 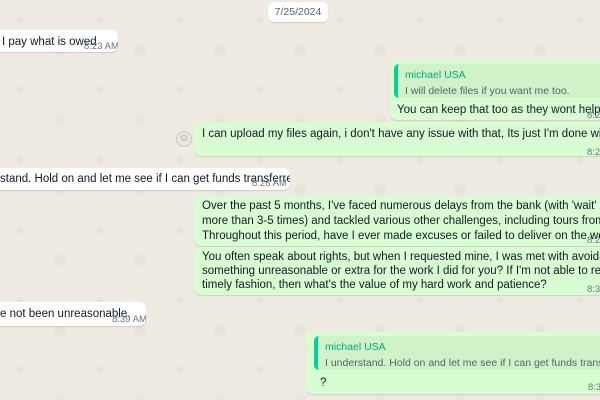 I want to click on date-separator: 7/25/2024, so click(x=298, y=12).